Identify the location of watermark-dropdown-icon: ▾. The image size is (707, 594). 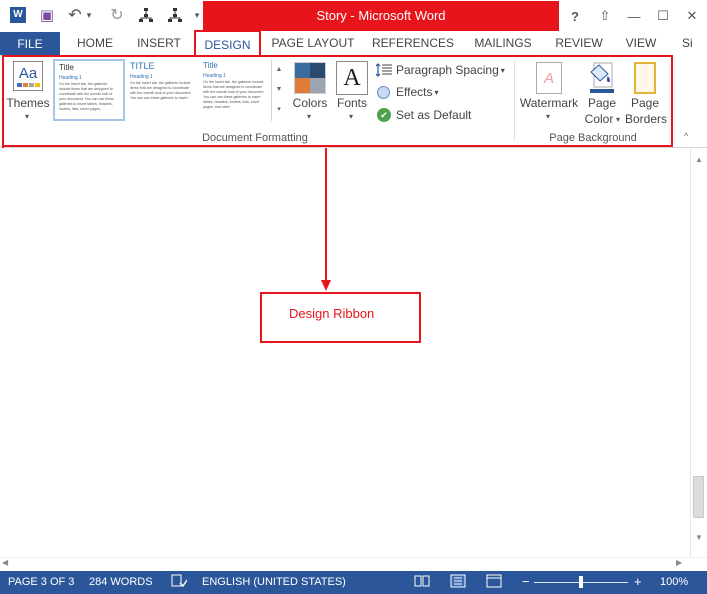
(548, 116).